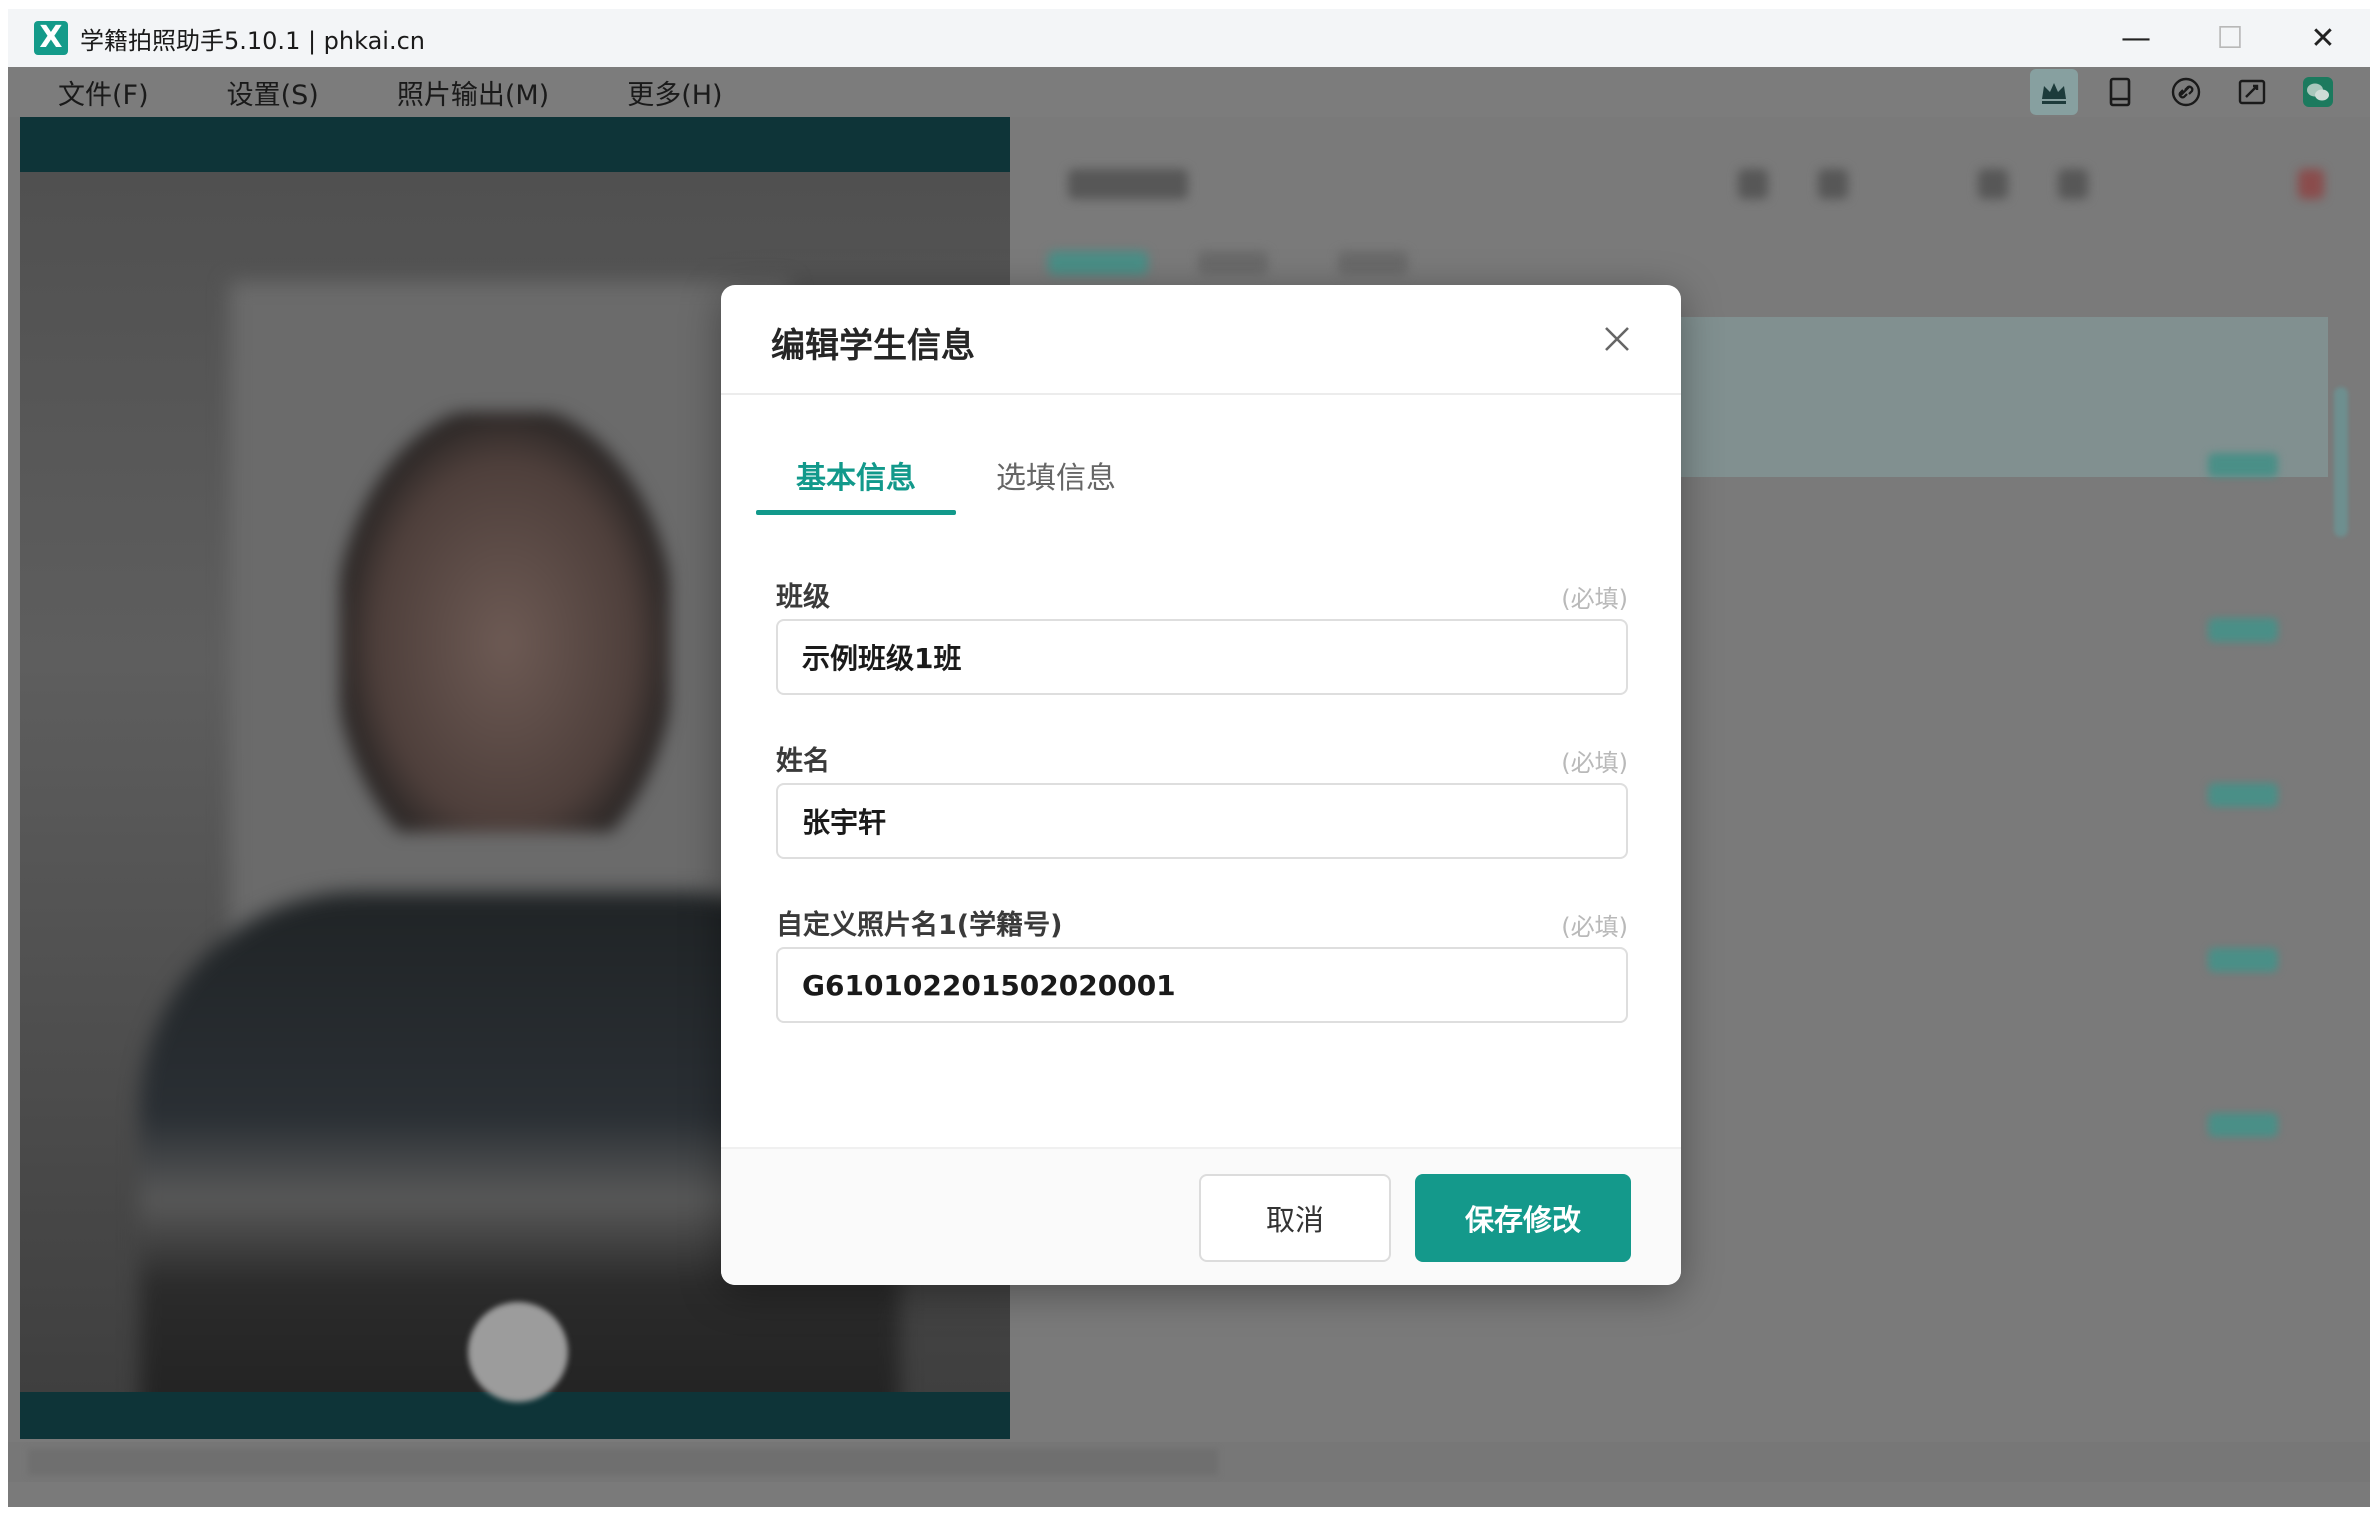 The image size is (2376, 1516). I want to click on close-icon, so click(1617, 339).